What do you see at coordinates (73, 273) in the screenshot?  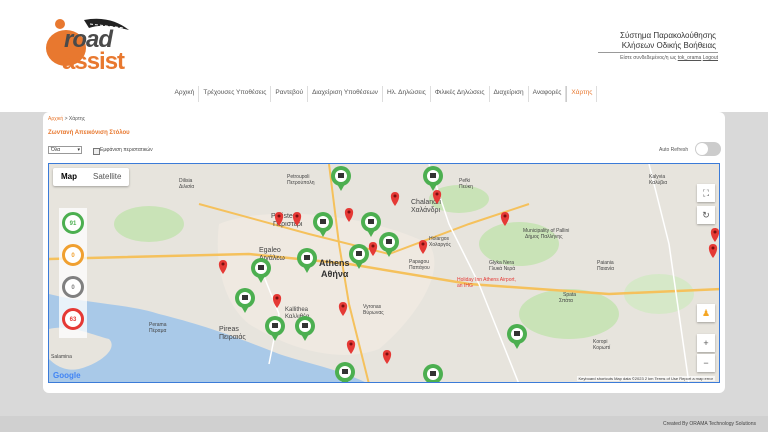 I see `status-legend: 91 0 0 63` at bounding box center [73, 273].